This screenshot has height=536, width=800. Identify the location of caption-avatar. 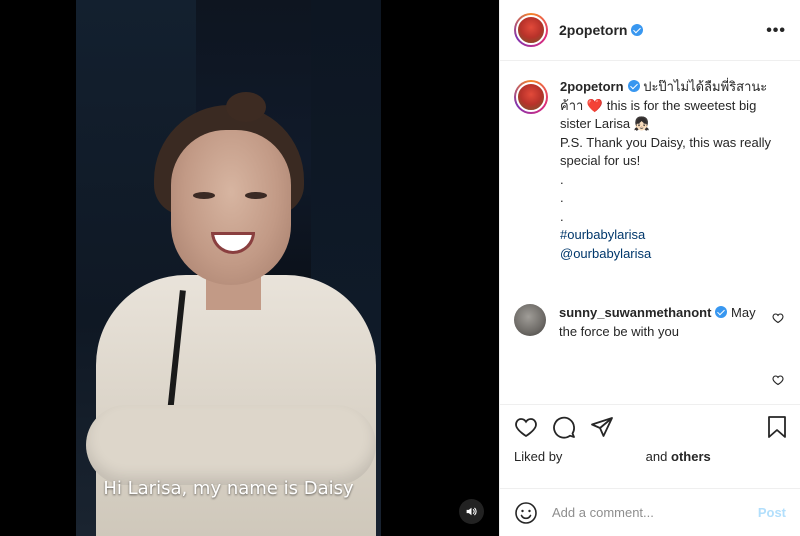
(531, 97).